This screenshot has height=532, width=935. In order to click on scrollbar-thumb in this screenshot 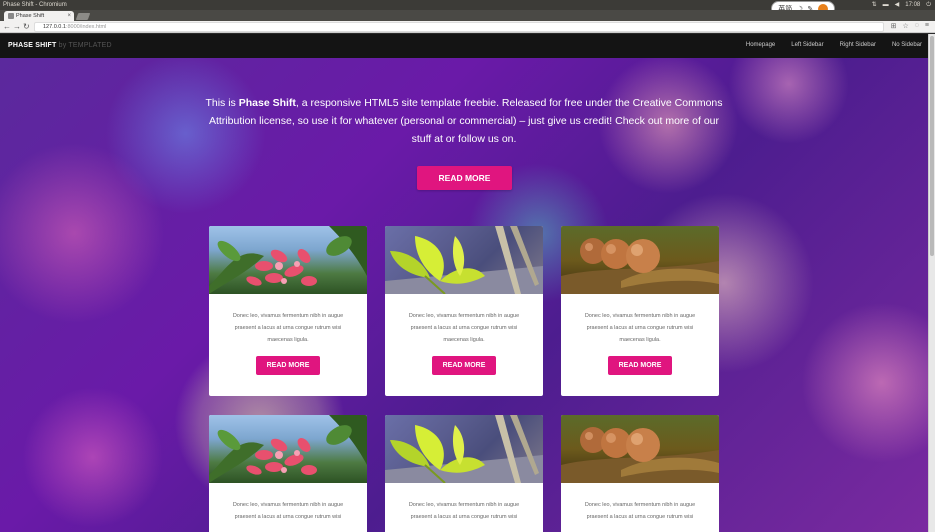, I will do `click(932, 146)`.